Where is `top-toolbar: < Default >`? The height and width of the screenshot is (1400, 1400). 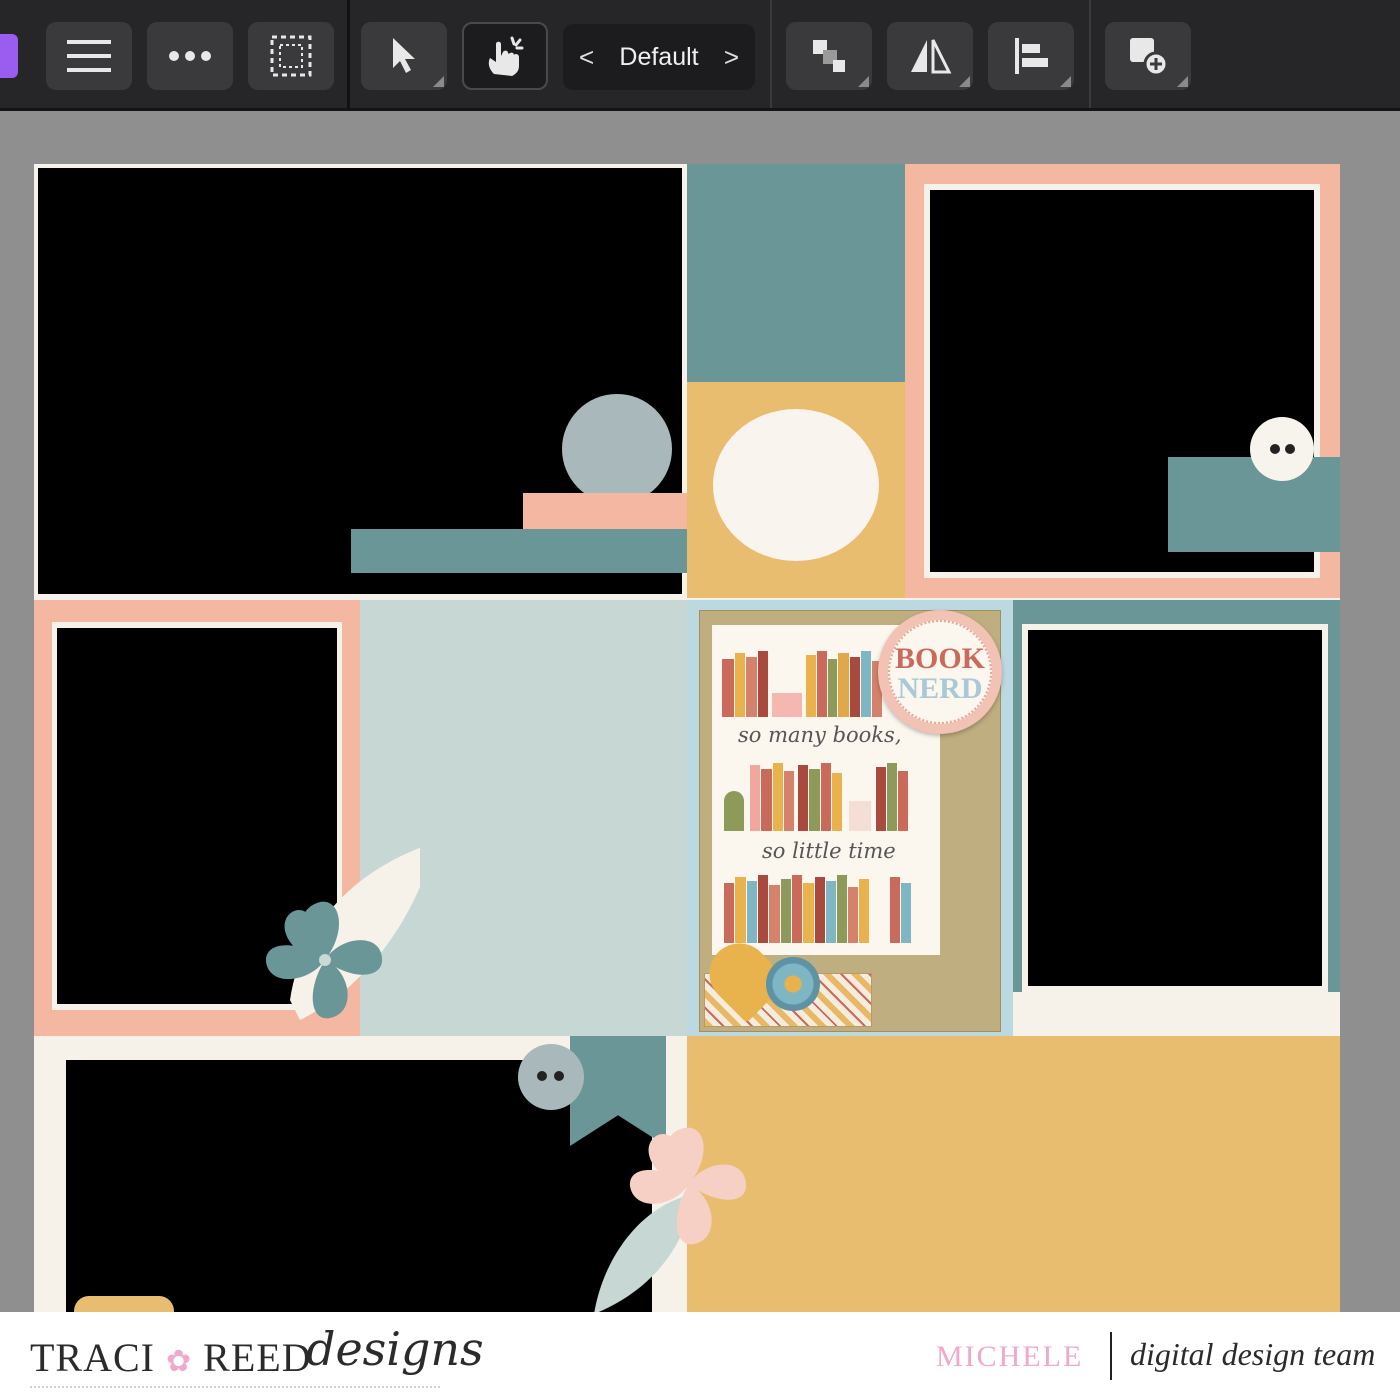
top-toolbar: < Default > is located at coordinates (700, 55).